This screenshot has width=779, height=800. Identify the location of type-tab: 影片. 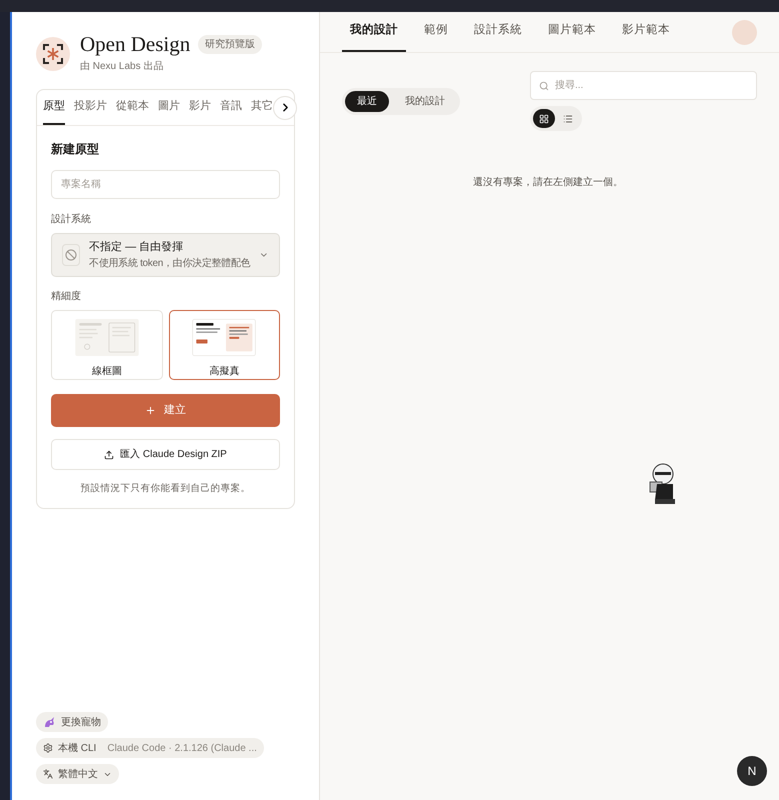
(200, 107).